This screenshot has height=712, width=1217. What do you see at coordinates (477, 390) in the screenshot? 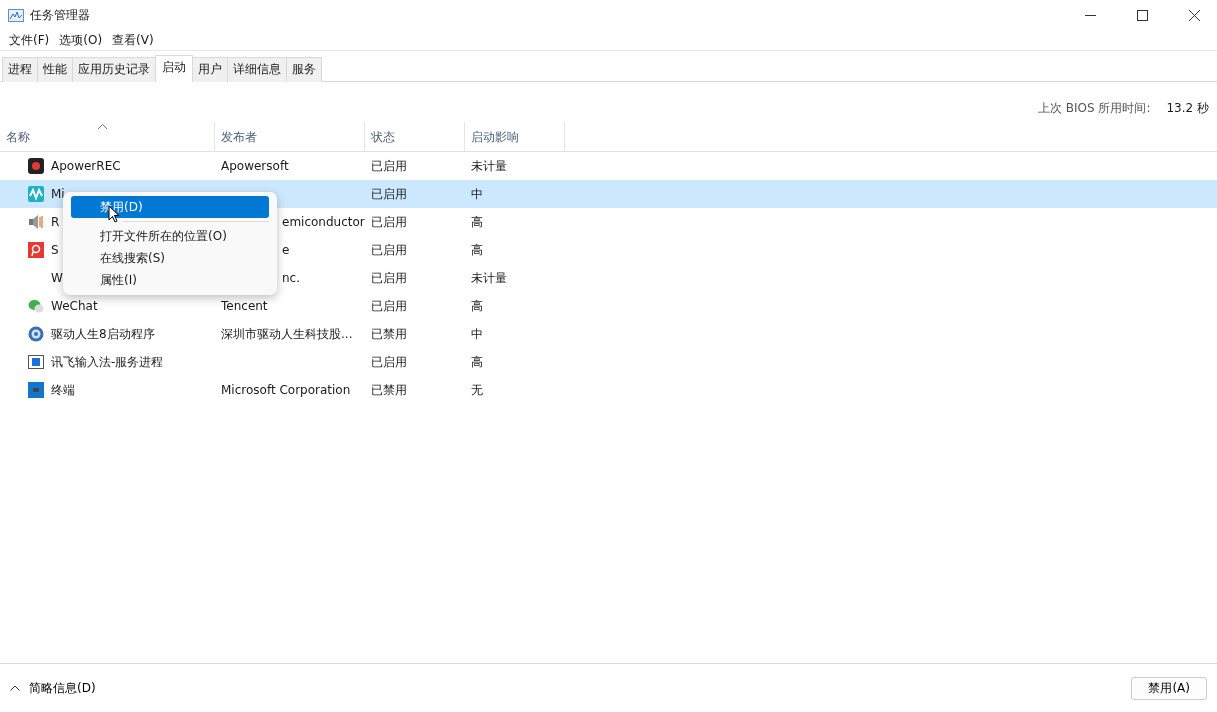
I see `table-cell-text: 无` at bounding box center [477, 390].